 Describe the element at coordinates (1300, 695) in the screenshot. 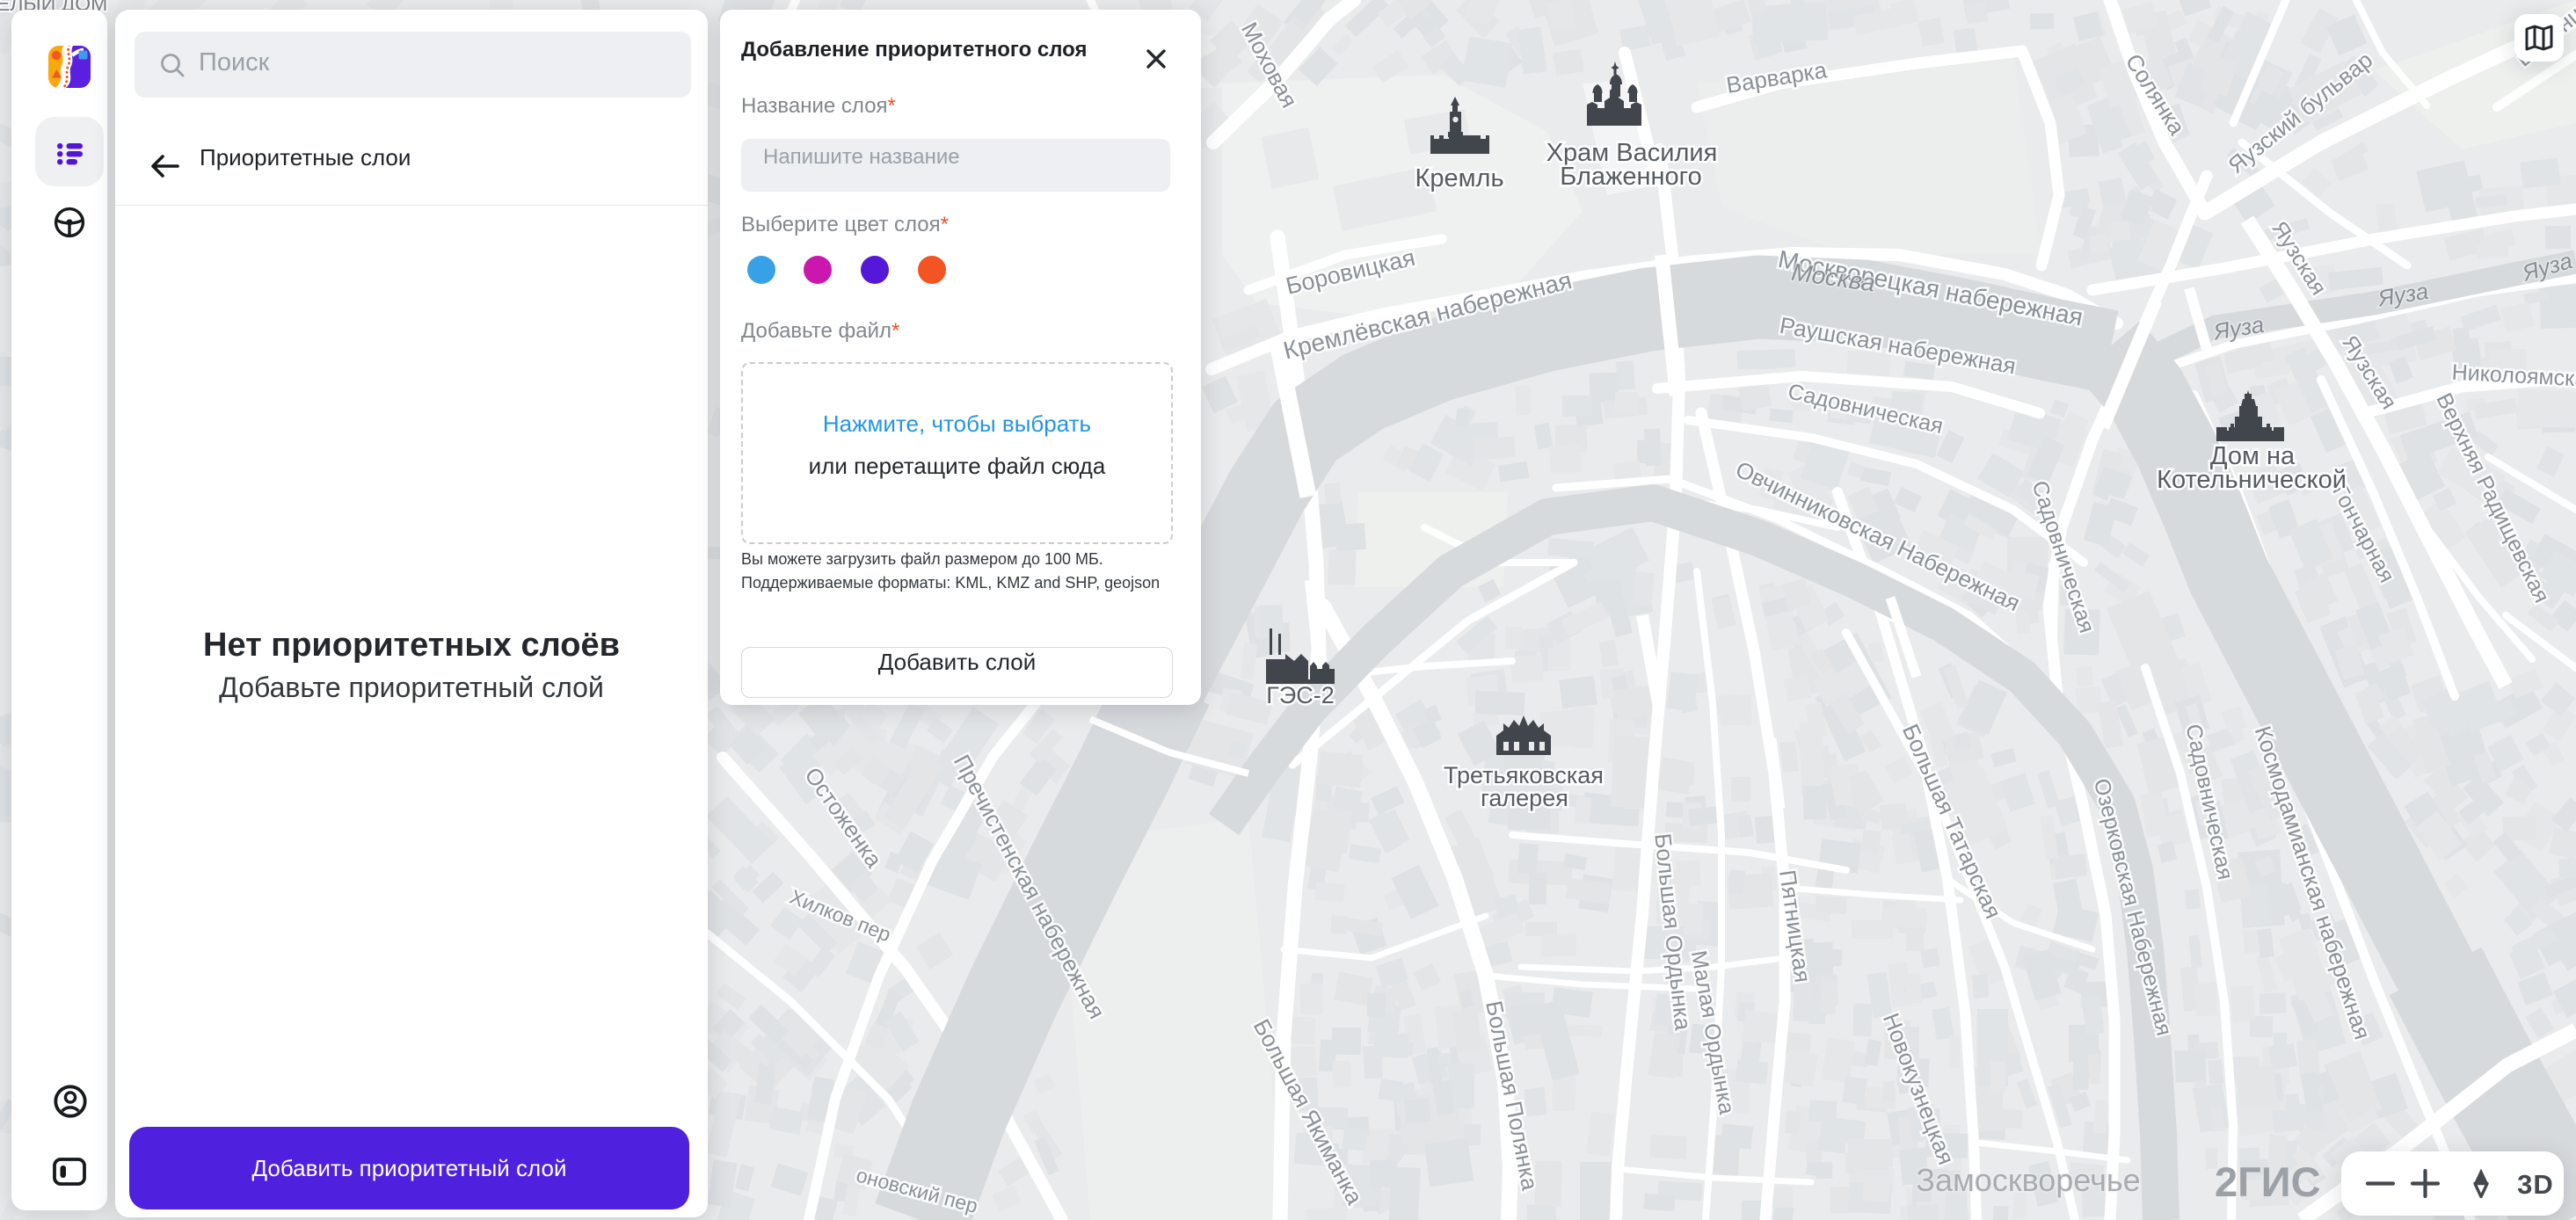

I see `svg-text: ГЭС-2` at that location.